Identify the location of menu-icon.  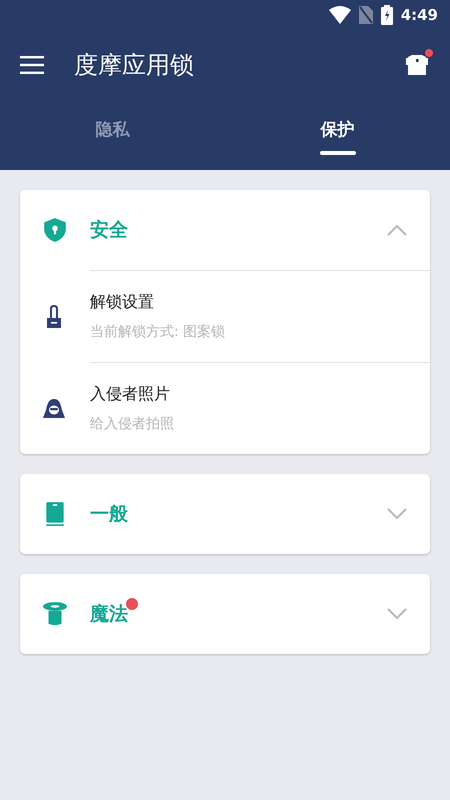
(33, 65).